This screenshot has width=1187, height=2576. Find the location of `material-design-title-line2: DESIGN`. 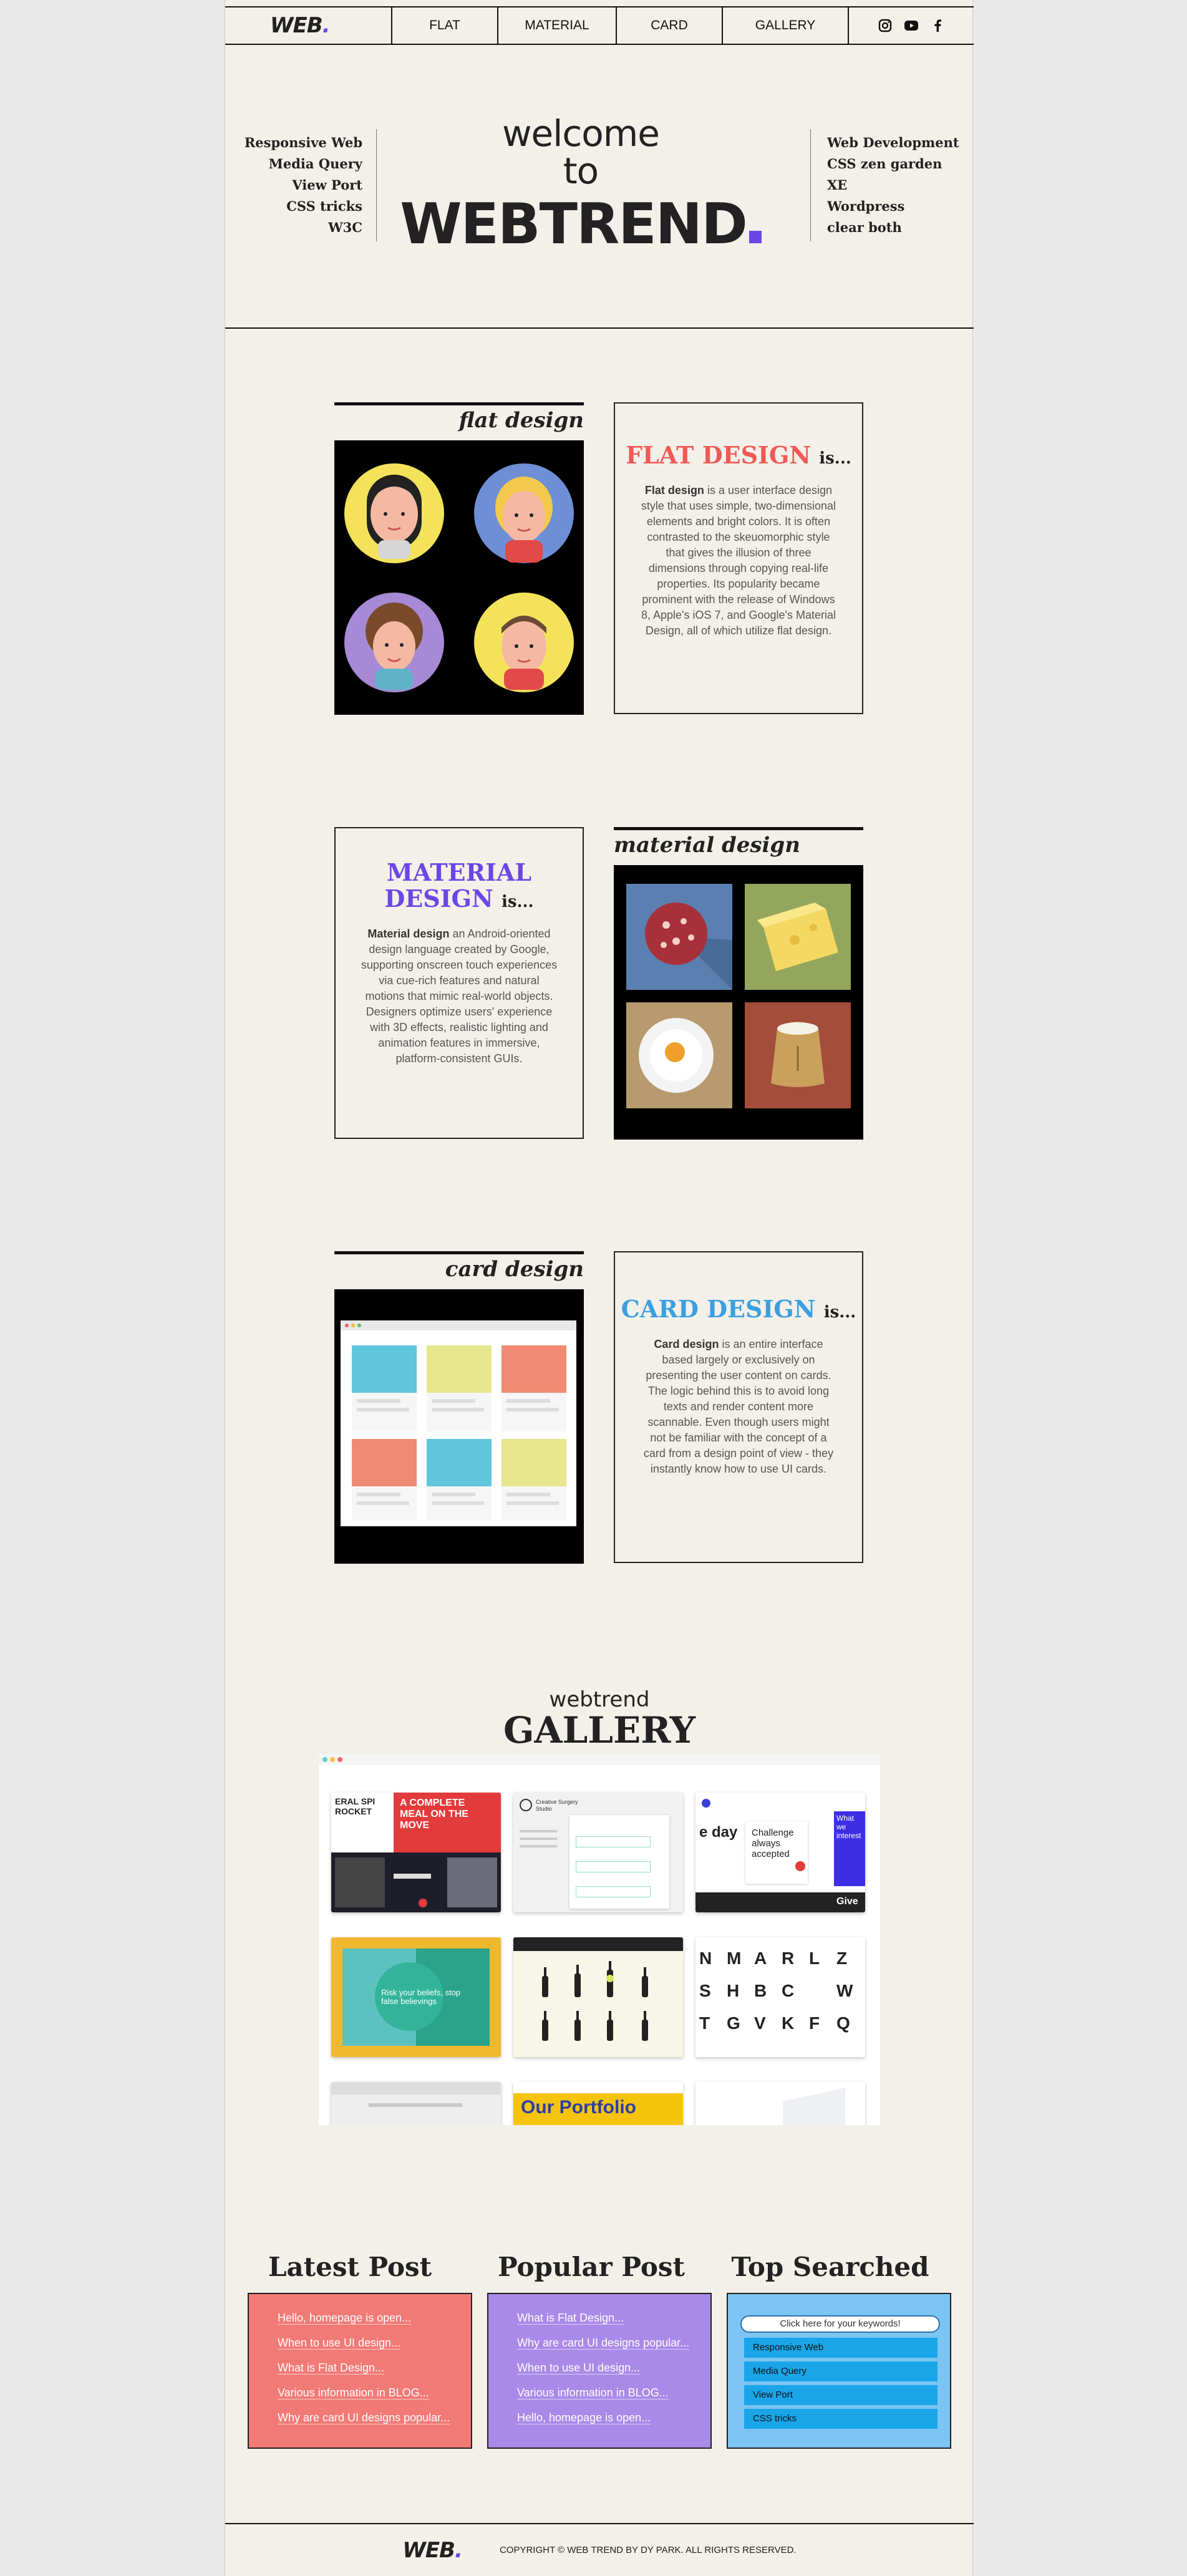

material-design-title-line2: DESIGN is located at coordinates (439, 898).